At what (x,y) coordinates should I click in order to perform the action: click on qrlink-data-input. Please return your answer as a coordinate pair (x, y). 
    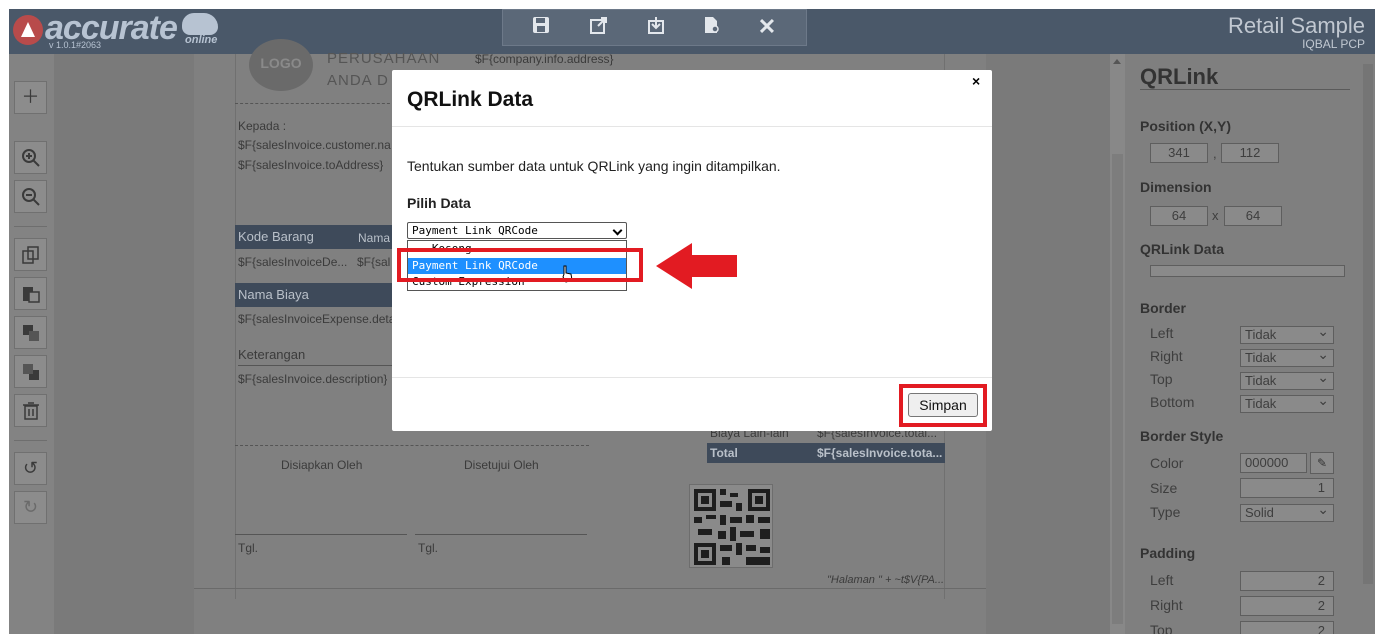
    Looking at the image, I should click on (1247, 271).